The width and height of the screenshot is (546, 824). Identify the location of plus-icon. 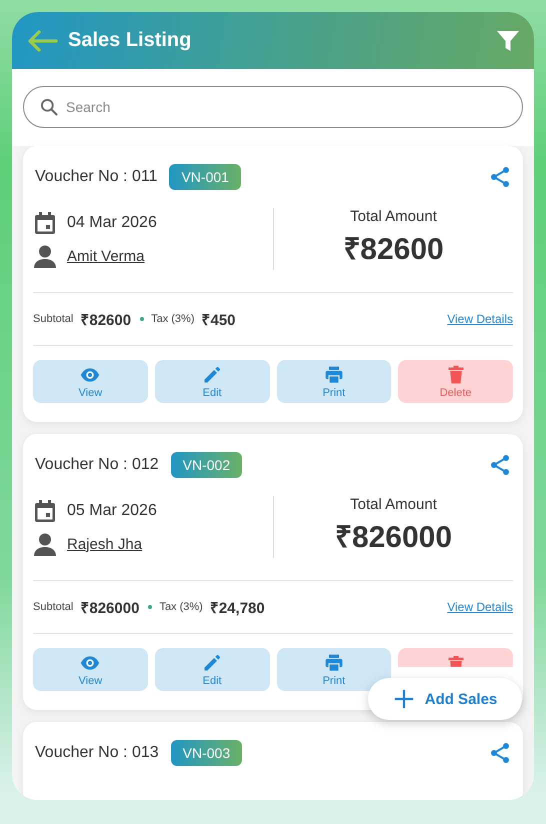
(403, 699).